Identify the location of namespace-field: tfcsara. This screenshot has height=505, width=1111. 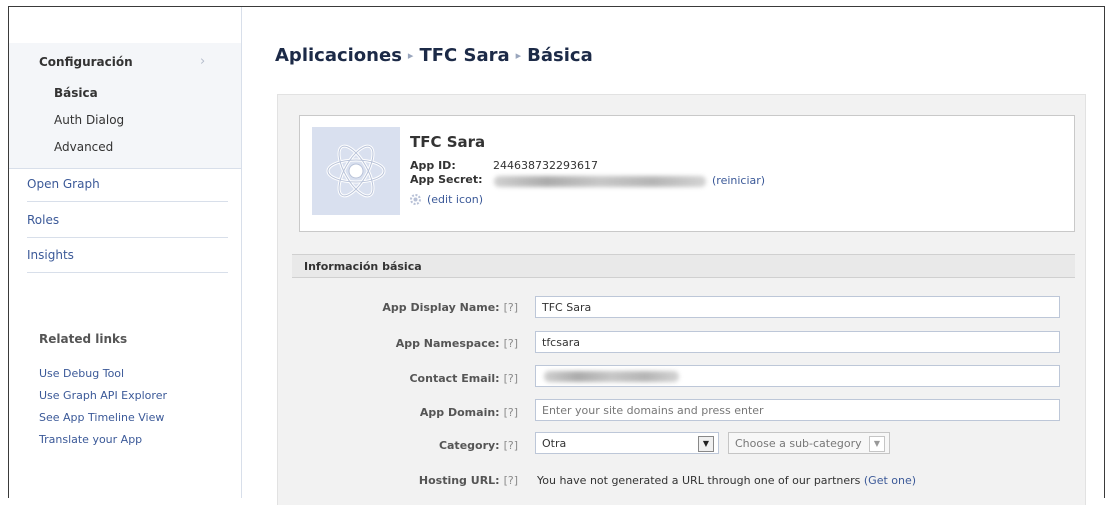
(797, 342).